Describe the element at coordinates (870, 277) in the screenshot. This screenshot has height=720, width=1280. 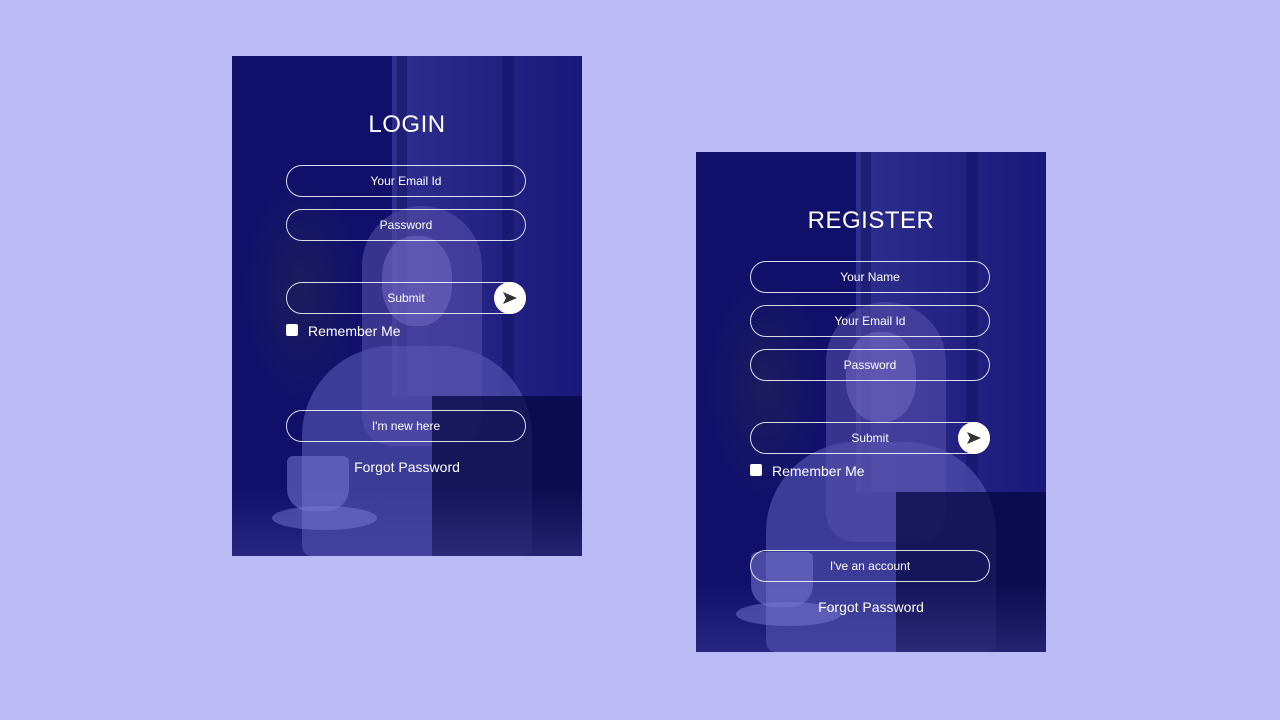
I see `register-name-input` at that location.